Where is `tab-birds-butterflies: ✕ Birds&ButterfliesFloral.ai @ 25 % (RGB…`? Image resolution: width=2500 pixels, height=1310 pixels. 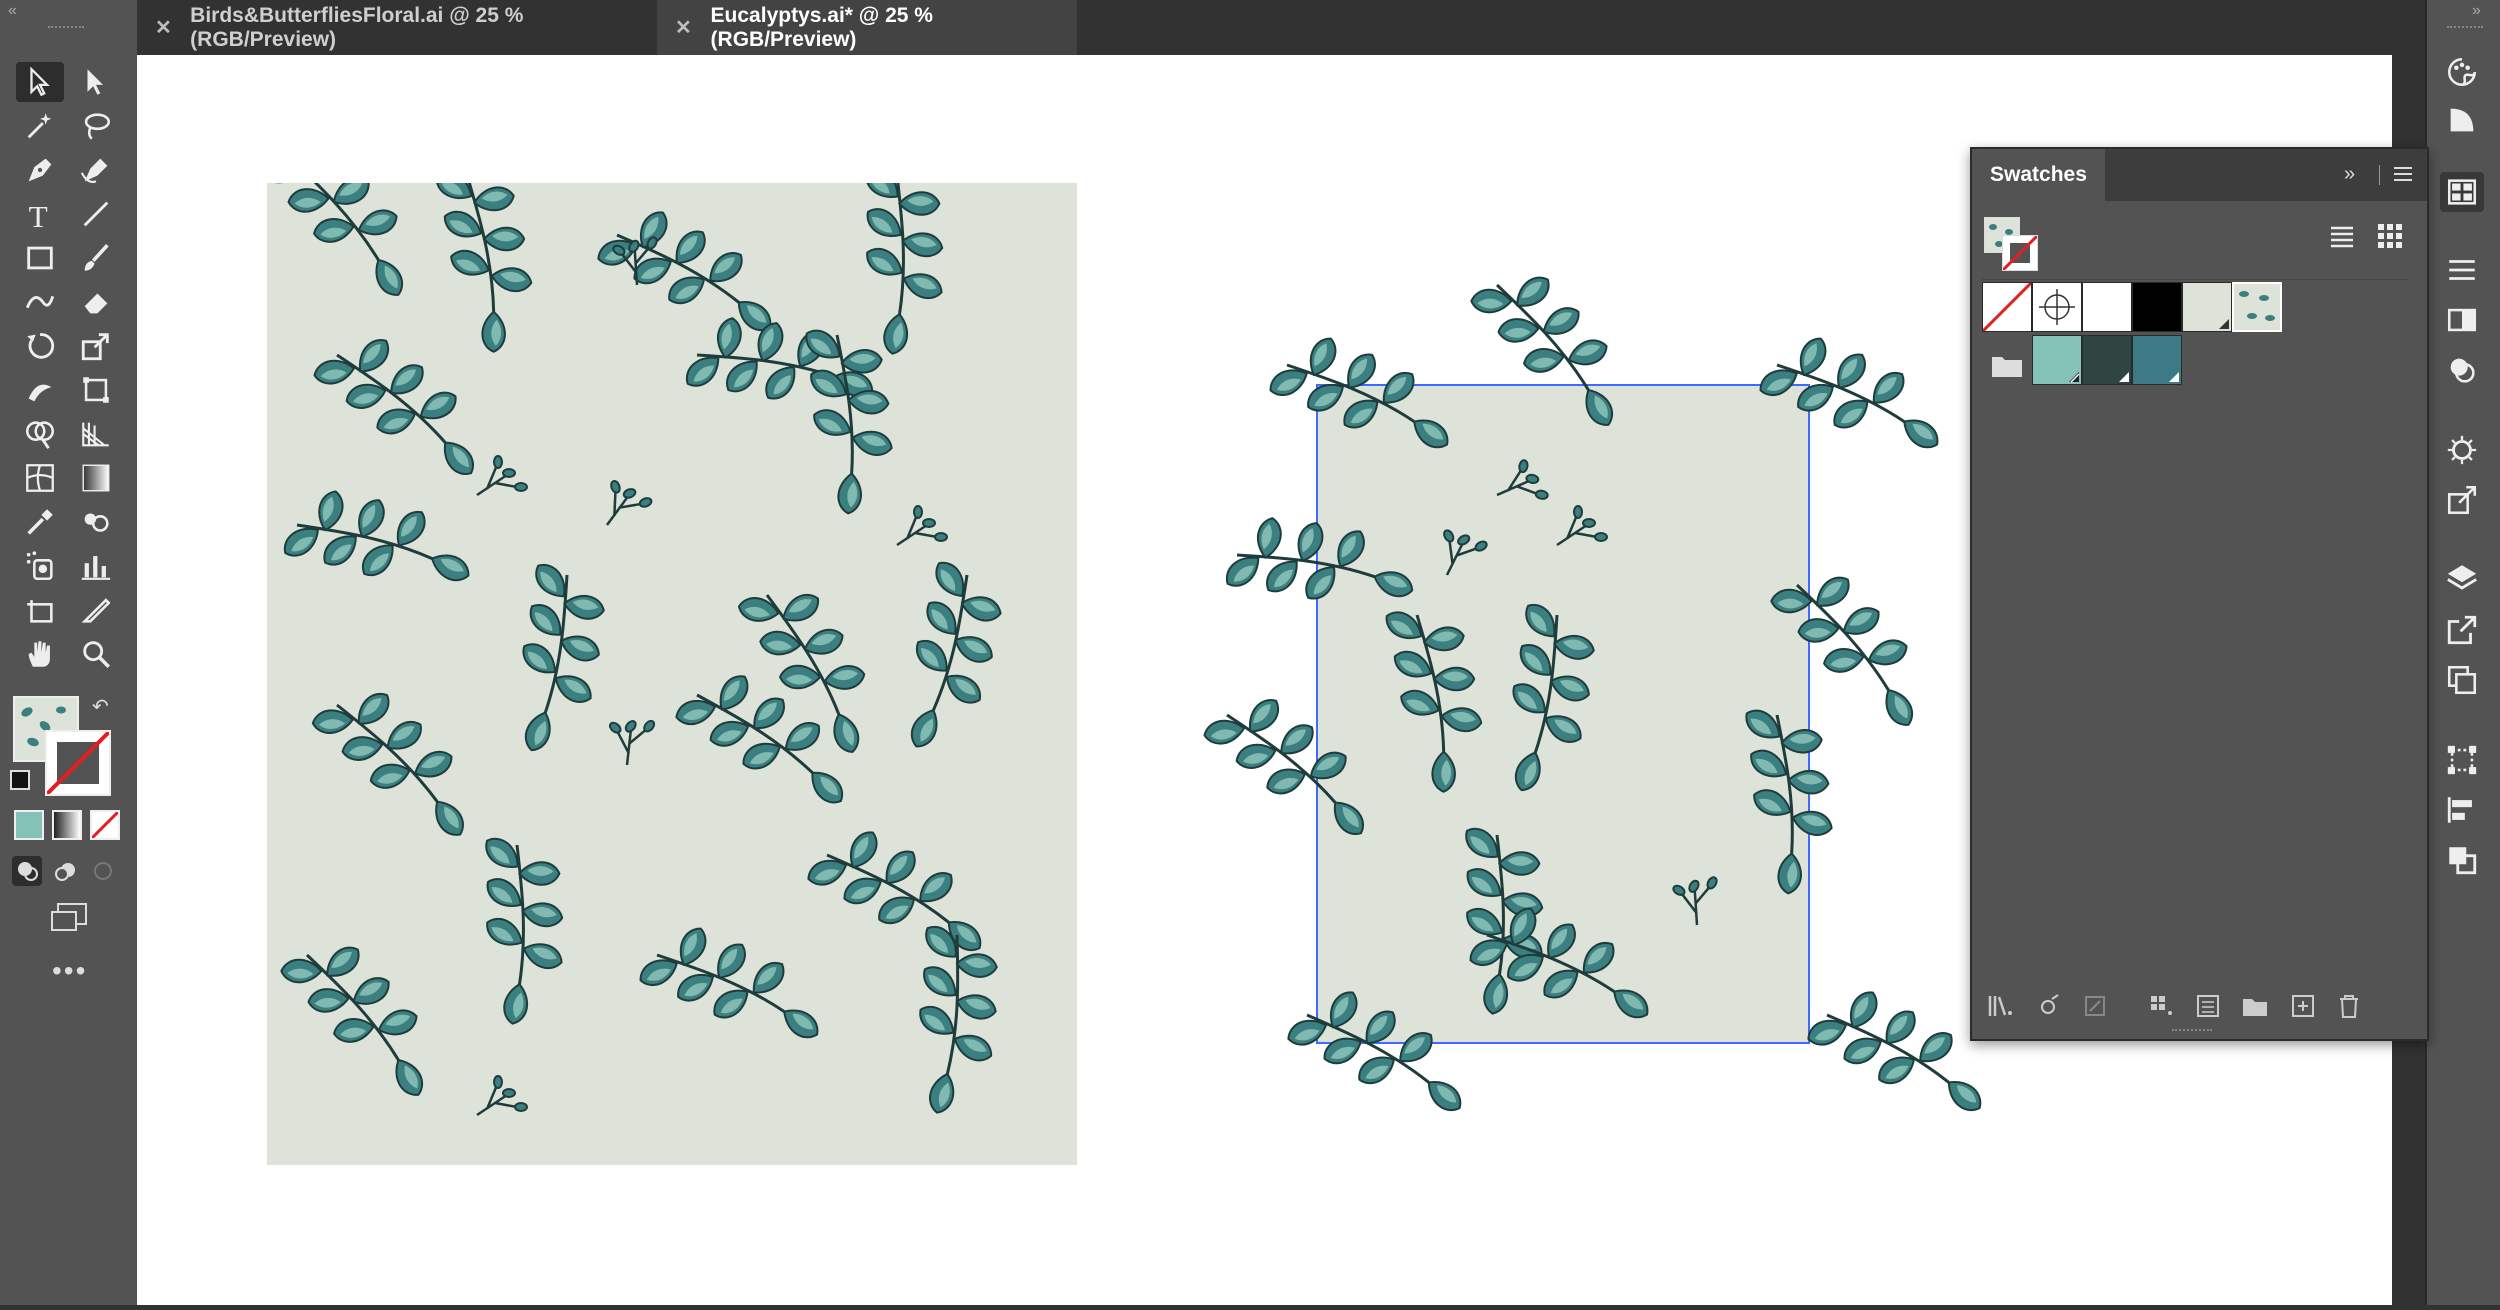
tab-birds-butterflies: ✕ Birds&ButterfliesFloral.ai @ 25 % (RGB… is located at coordinates (397, 27).